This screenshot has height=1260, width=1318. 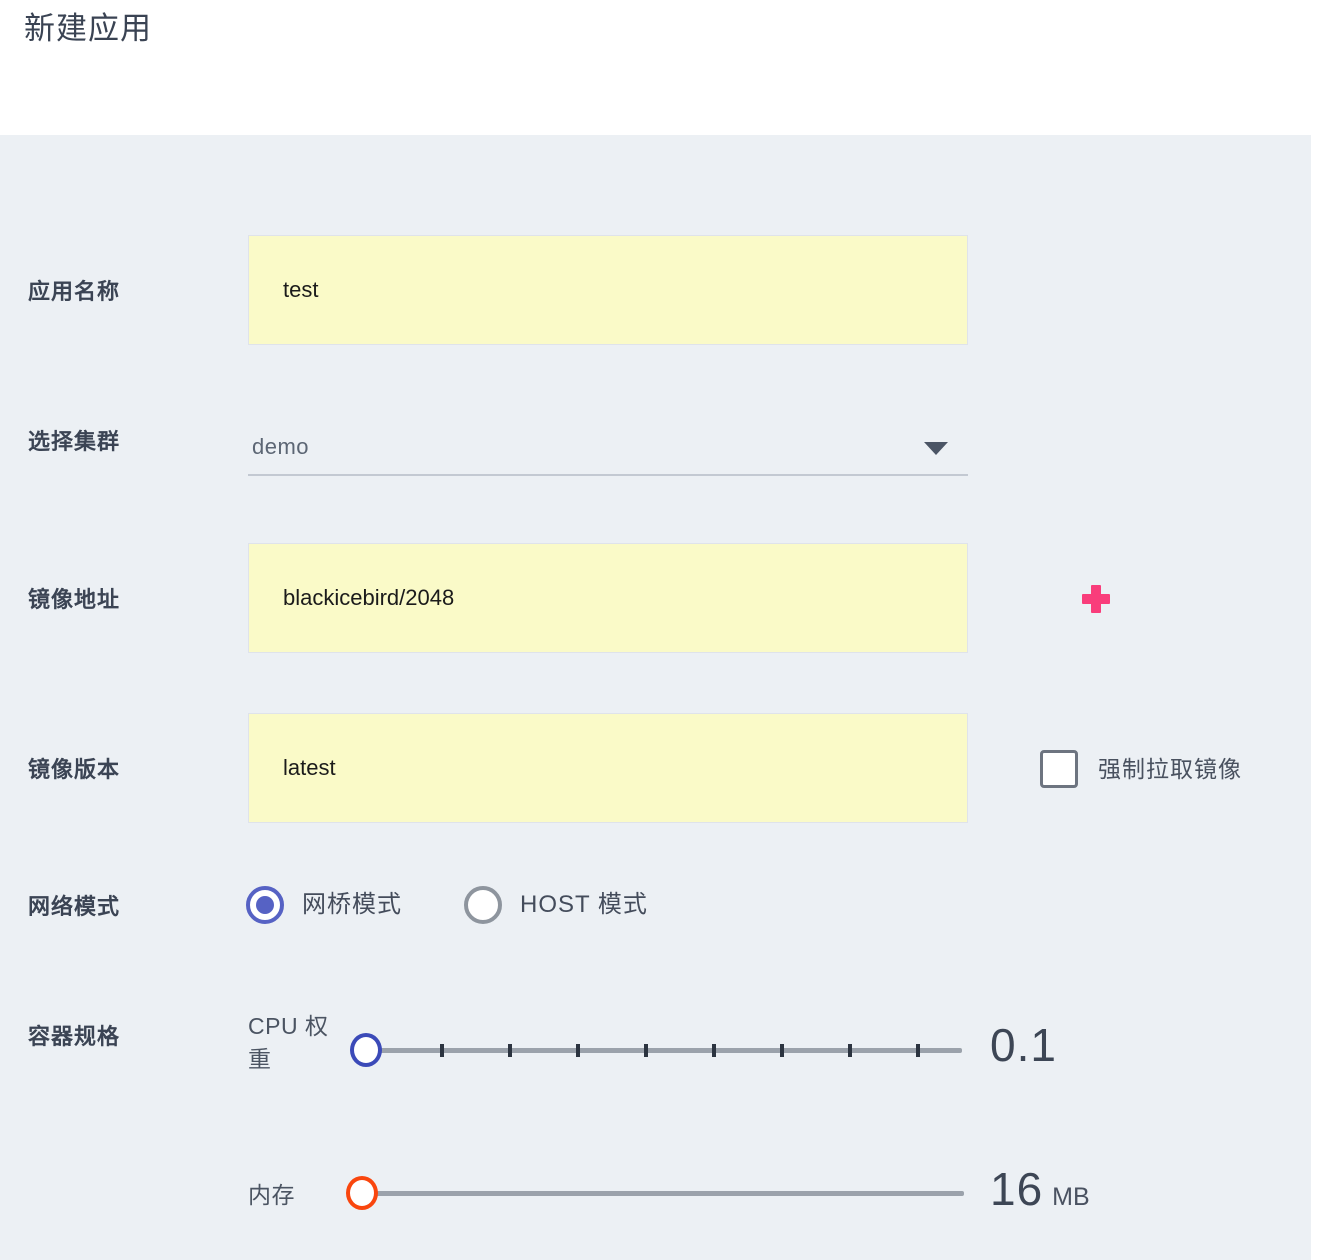 I want to click on cpu-weight-slider-label: CPU 权重, so click(x=288, y=1042).